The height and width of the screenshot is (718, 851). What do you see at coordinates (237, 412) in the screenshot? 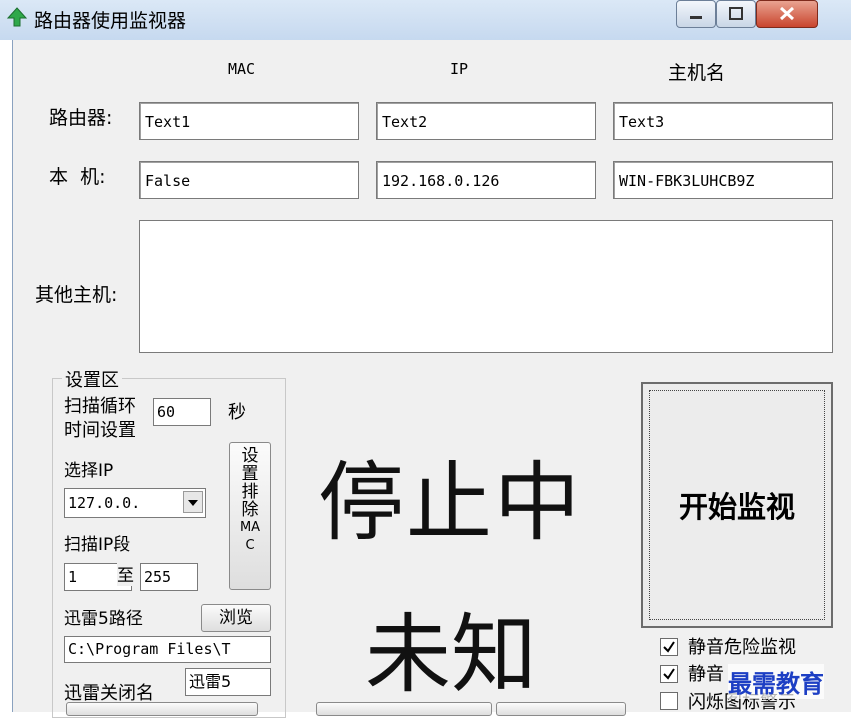
I see `seconds-unit-label: 秒` at bounding box center [237, 412].